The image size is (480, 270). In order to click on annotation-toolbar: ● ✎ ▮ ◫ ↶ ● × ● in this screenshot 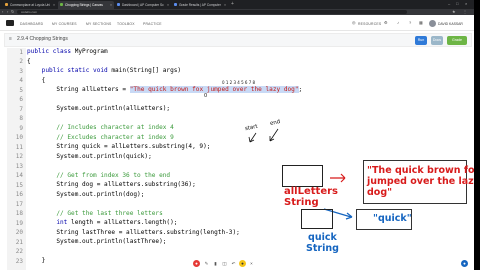, I will do `click(237, 264)`.